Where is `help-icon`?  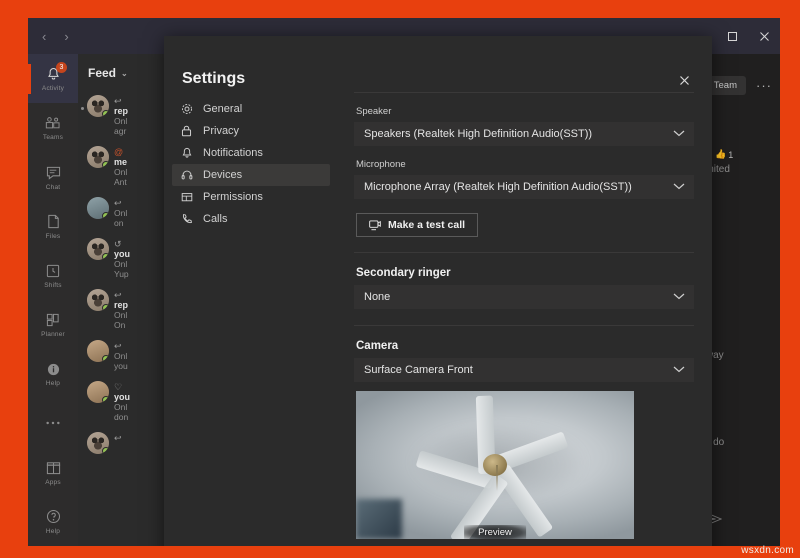
help-icon is located at coordinates (53, 517).